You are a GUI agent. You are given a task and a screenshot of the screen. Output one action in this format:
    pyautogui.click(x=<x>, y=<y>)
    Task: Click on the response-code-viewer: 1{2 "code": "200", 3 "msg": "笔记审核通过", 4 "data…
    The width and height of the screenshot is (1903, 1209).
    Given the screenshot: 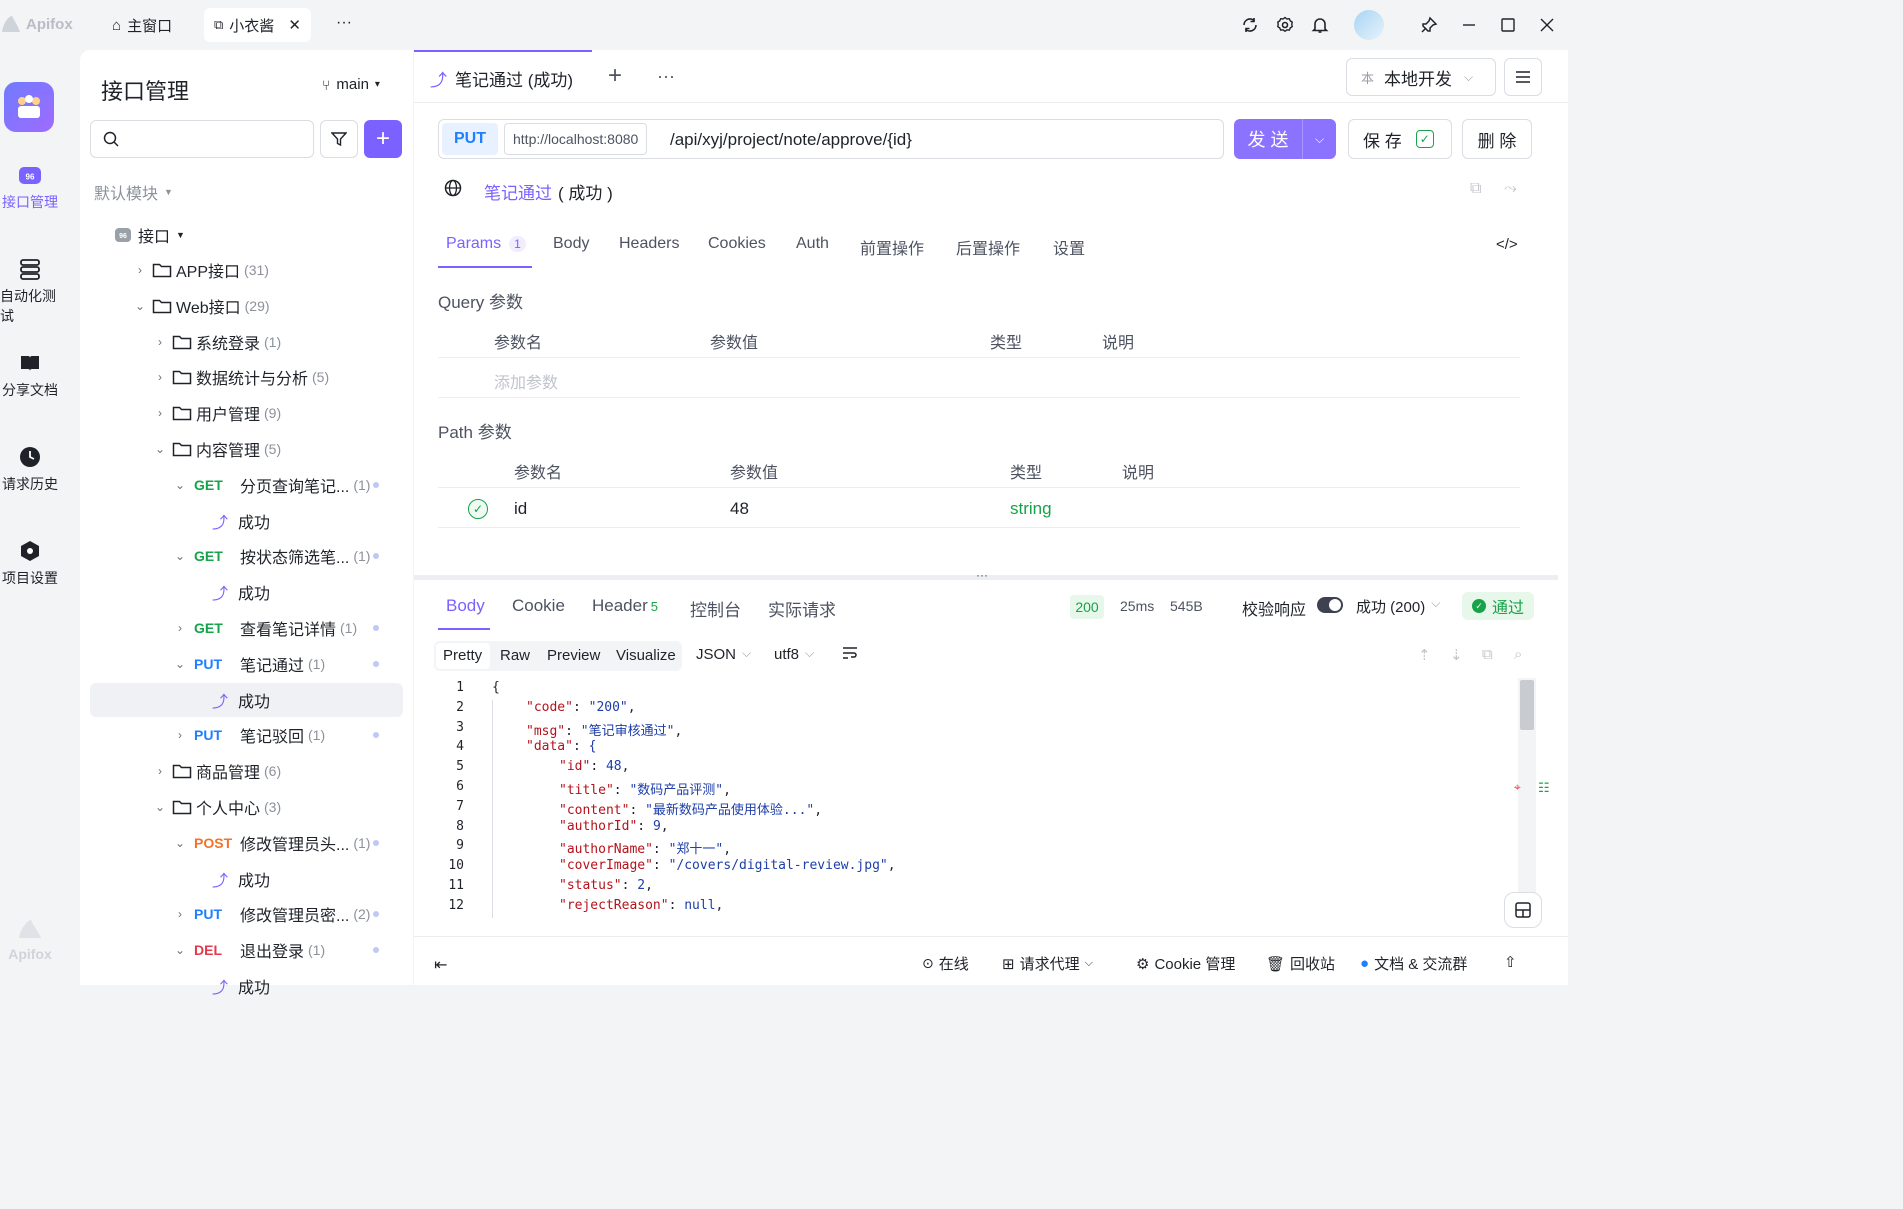 What is the action you would take?
    pyautogui.click(x=974, y=802)
    